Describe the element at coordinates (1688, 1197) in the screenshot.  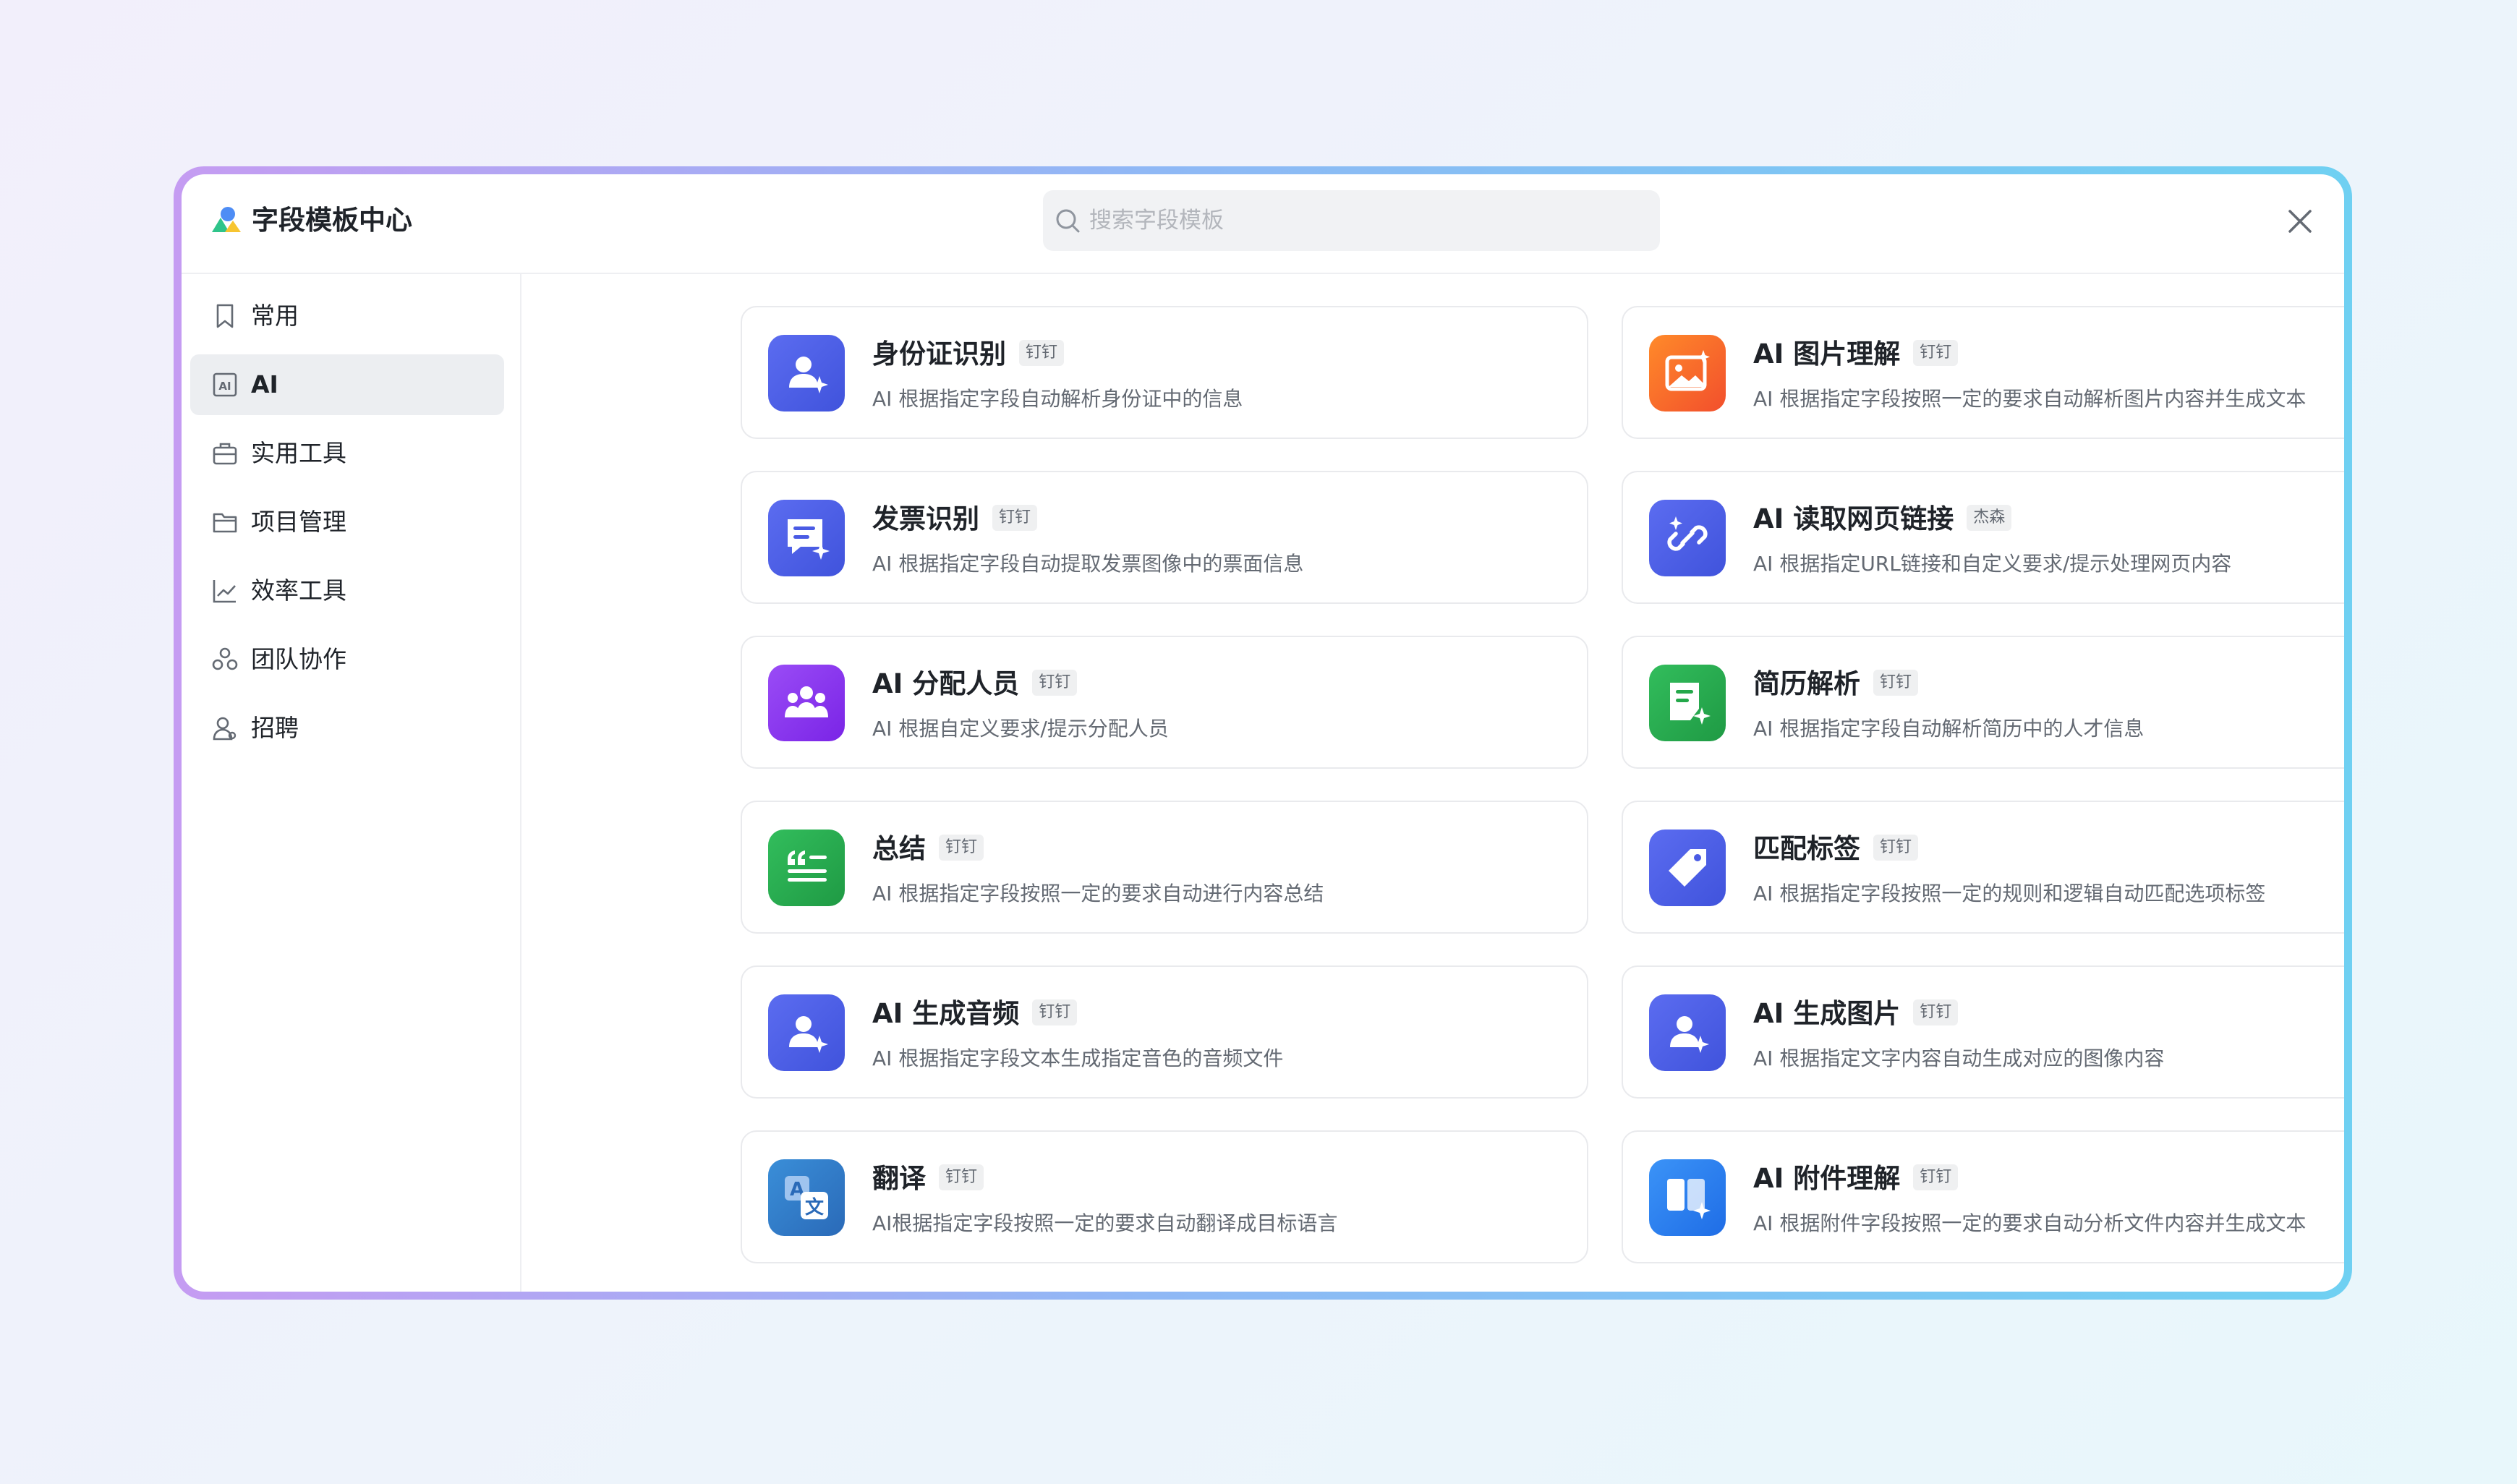
I see `attachment-book-icon` at that location.